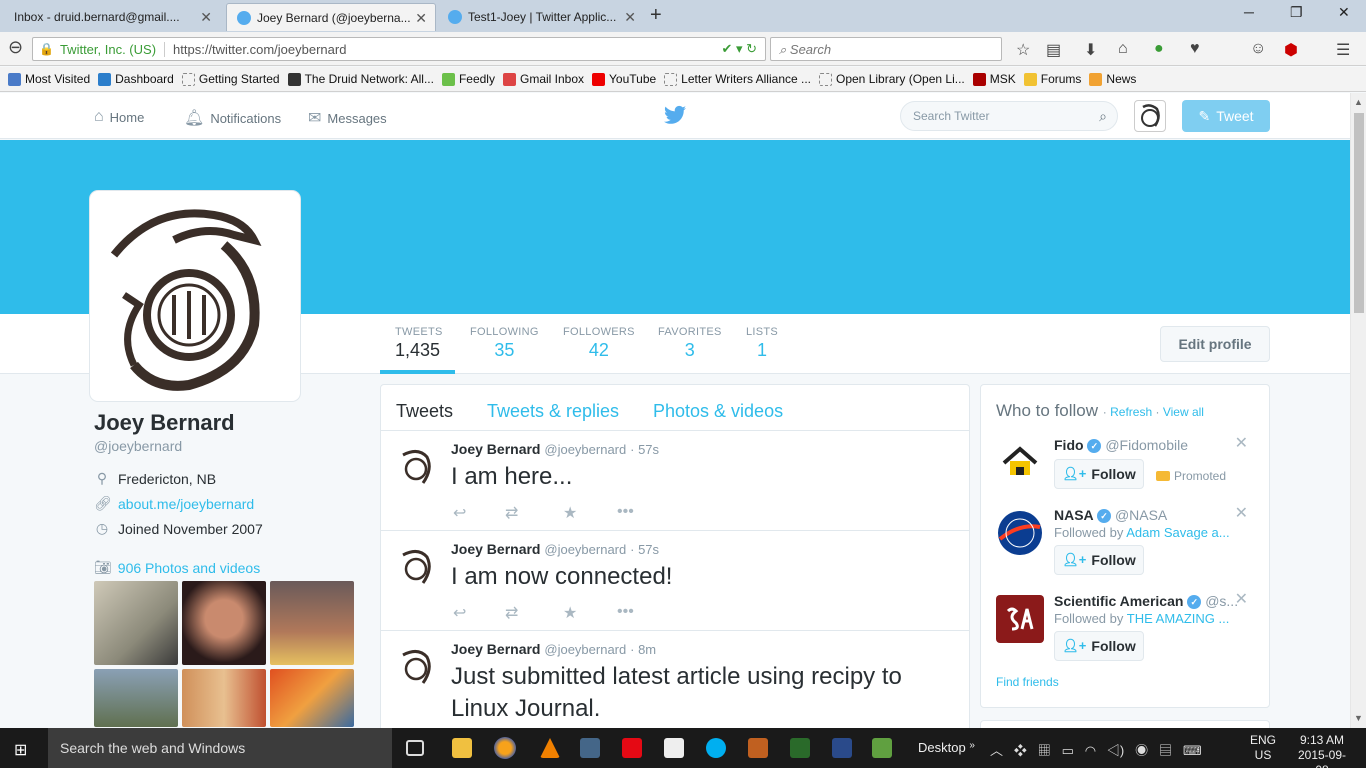  I want to click on stat-tweets: TWEETS 1,435, so click(417, 350).